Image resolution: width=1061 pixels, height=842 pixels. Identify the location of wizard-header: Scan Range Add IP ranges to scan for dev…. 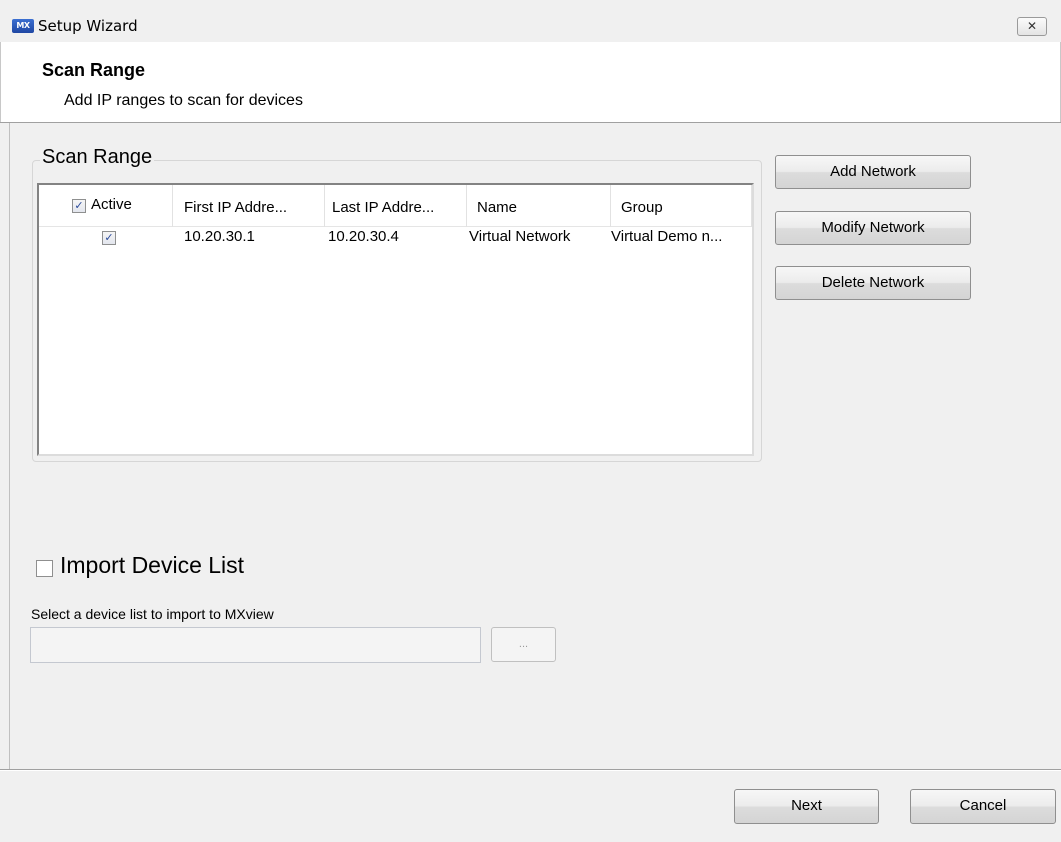
(530, 82).